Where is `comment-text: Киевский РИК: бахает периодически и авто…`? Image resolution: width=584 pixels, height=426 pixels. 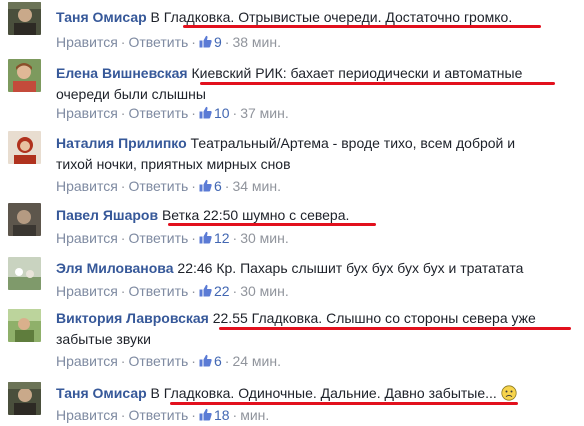 comment-text: Киевский РИК: бахает периодически и авто… is located at coordinates (357, 73).